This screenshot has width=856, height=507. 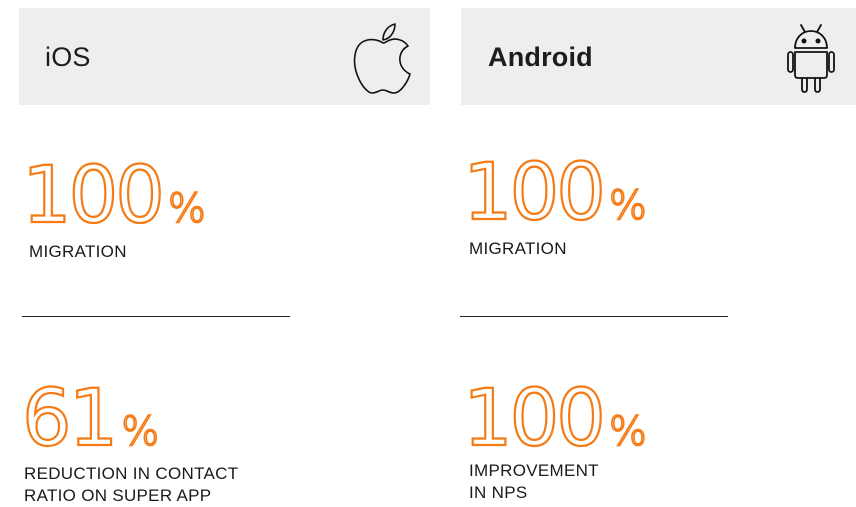 What do you see at coordinates (70, 419) in the screenshot?
I see `stat-number: 61` at bounding box center [70, 419].